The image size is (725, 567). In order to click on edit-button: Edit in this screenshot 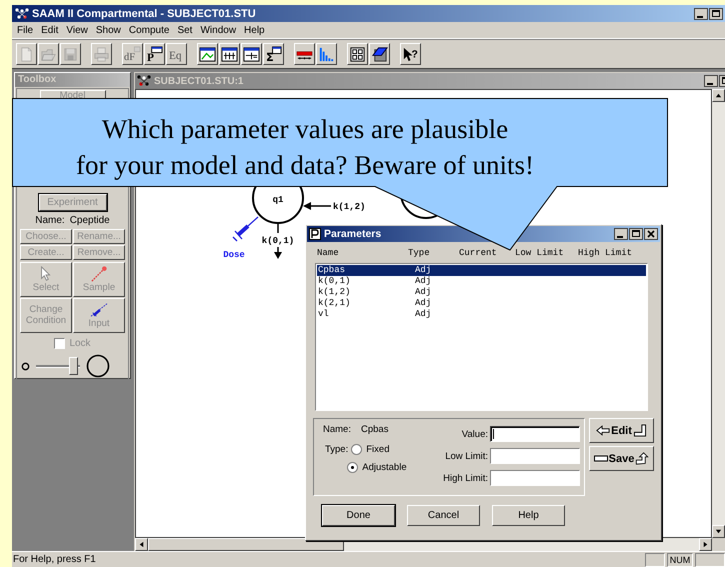, I will do `click(621, 430)`.